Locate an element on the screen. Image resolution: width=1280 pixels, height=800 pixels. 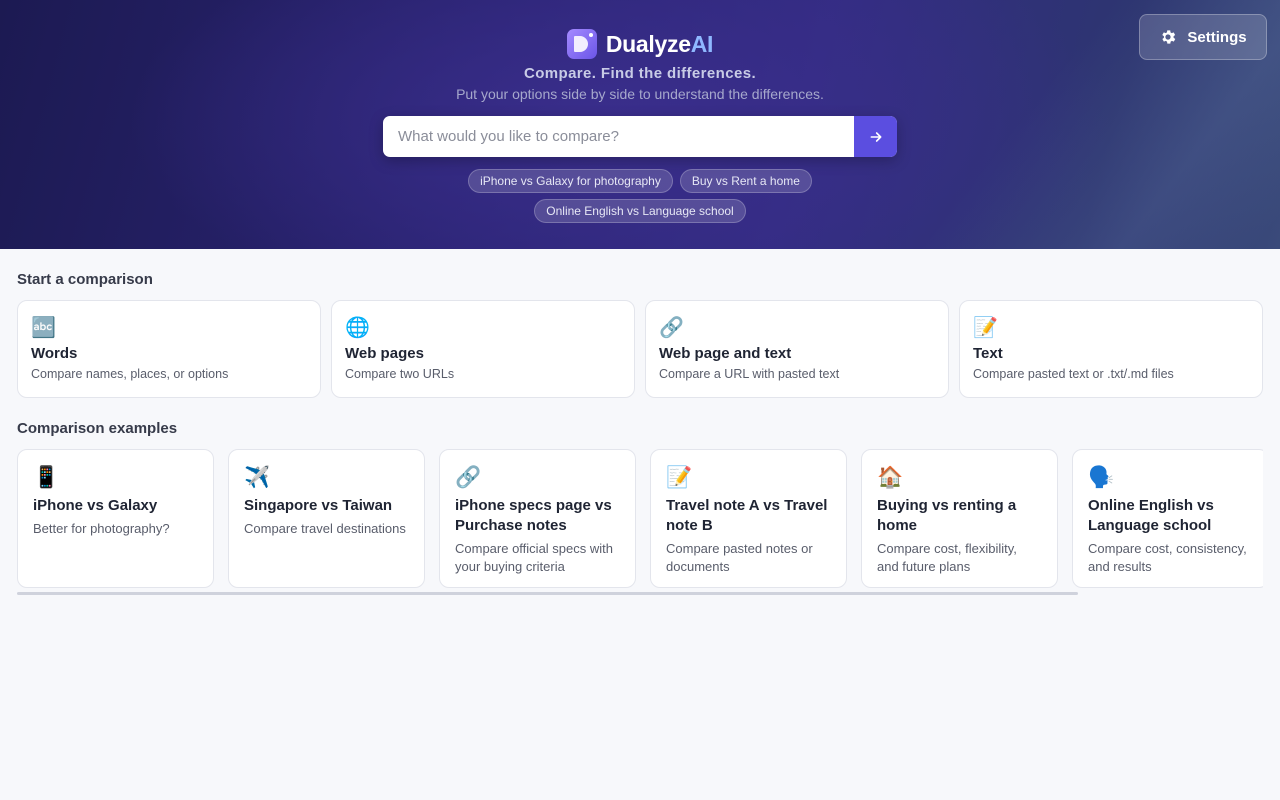
examples-scrollbar is located at coordinates (547, 593).